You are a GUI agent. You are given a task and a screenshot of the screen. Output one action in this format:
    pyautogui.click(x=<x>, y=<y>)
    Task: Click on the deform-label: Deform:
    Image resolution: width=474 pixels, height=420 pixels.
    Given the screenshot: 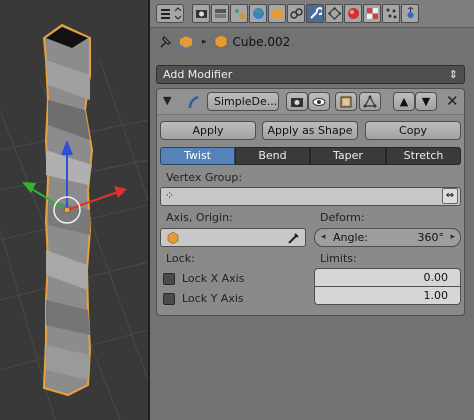 What is the action you would take?
    pyautogui.click(x=342, y=217)
    